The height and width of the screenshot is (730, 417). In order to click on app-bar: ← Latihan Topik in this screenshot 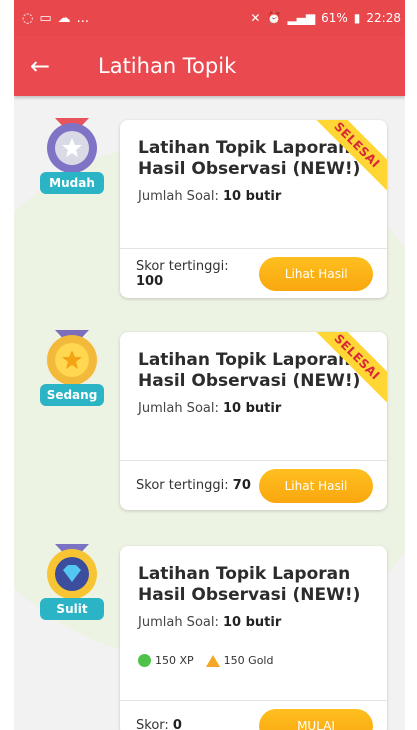, I will do `click(209, 66)`.